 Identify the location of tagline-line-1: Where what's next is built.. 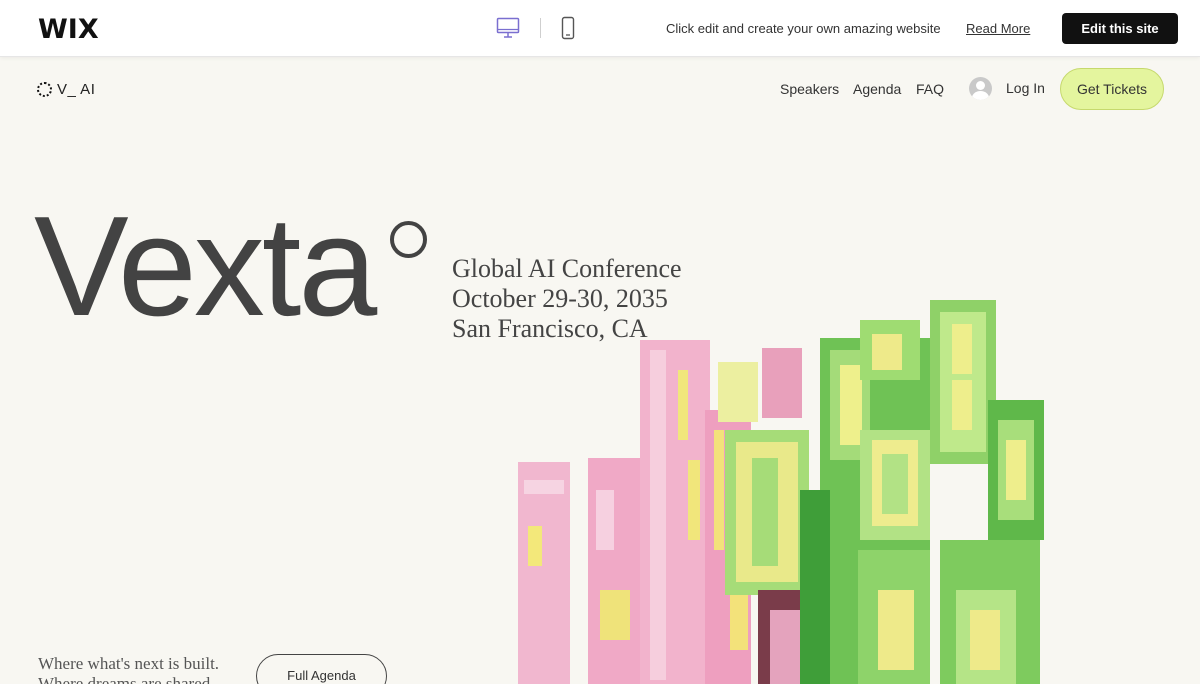
(129, 663).